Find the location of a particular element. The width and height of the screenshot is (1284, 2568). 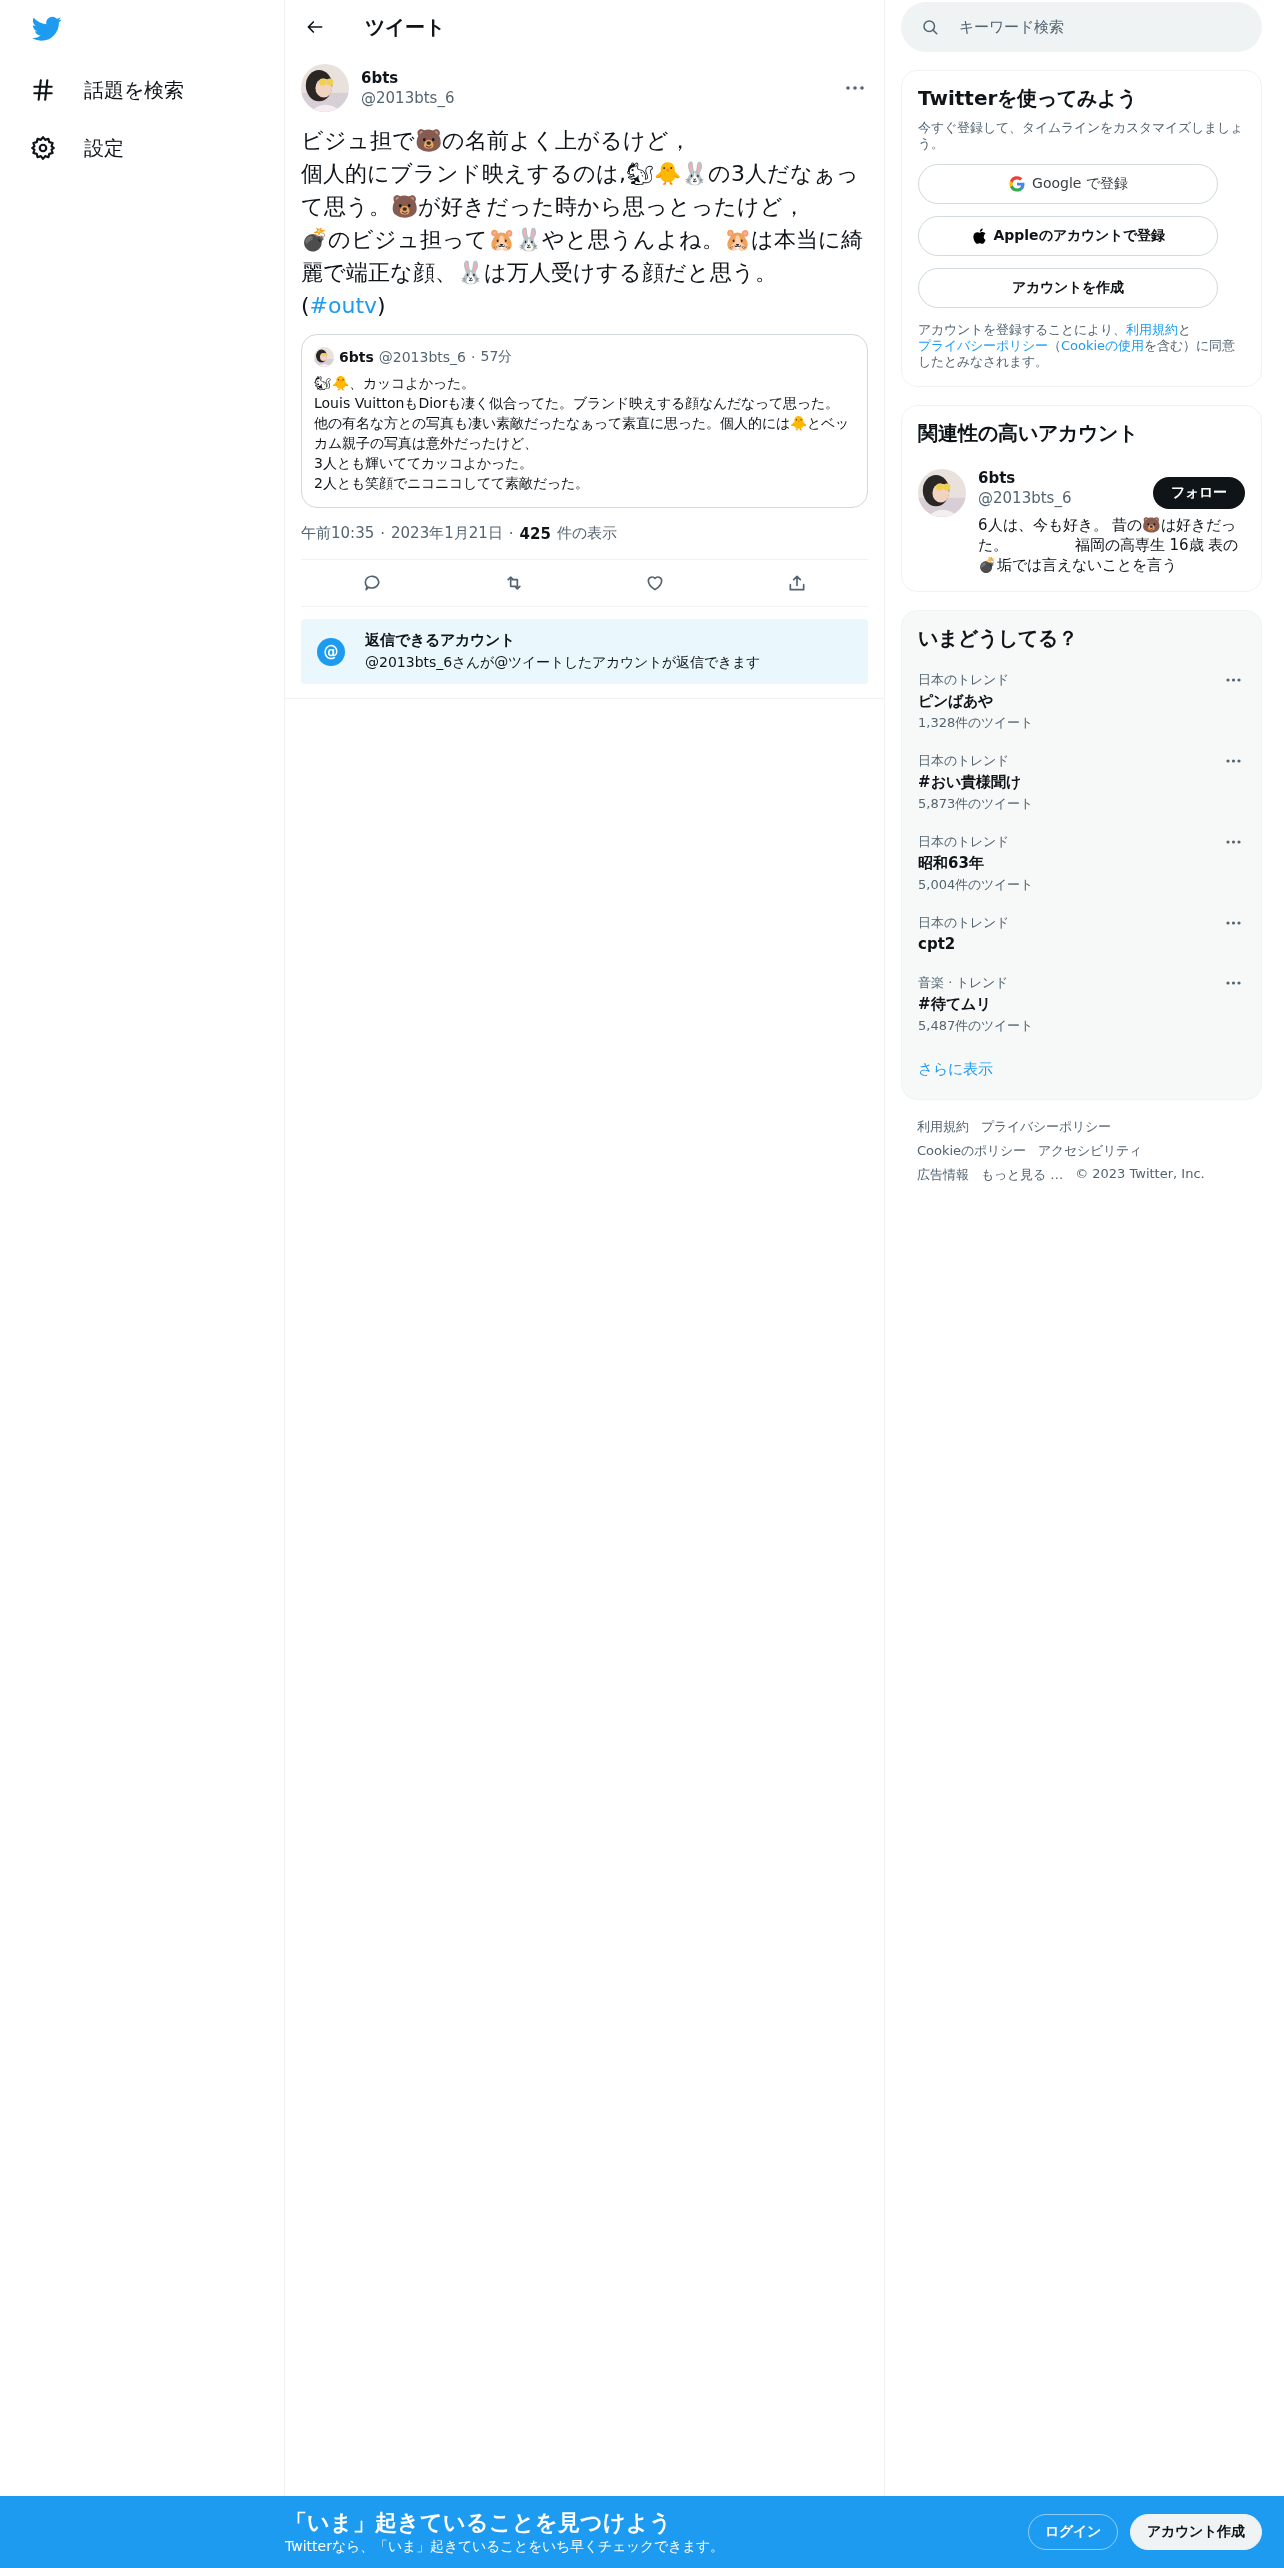

follow-button: フォロー is located at coordinates (1199, 493).